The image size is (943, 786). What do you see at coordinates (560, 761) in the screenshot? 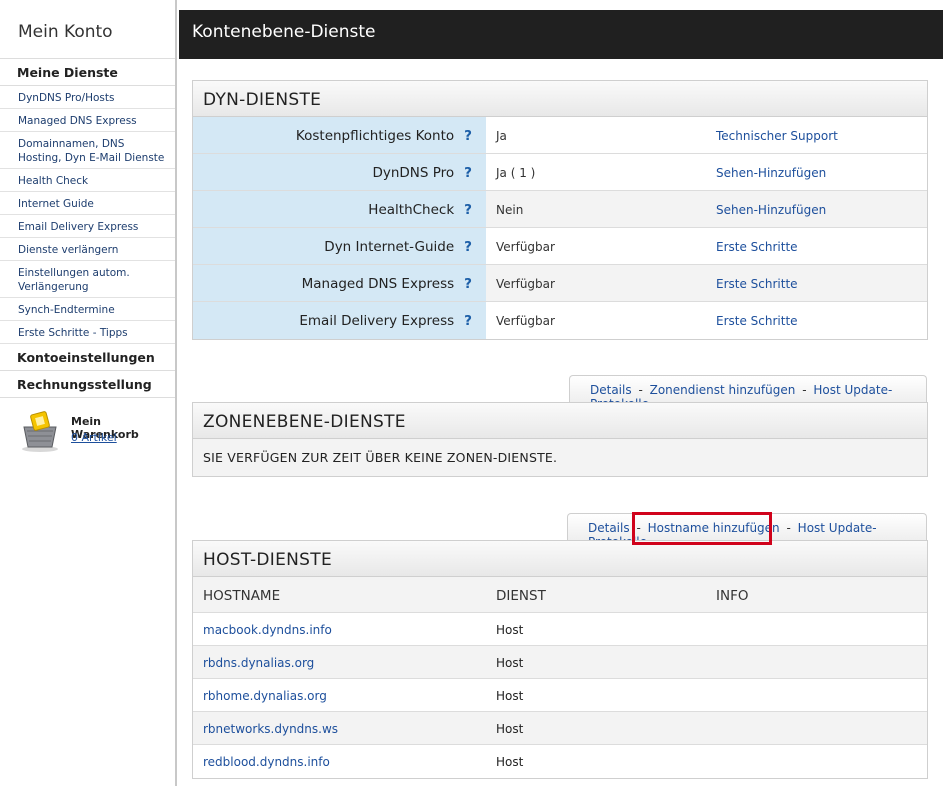
I see `table-row: redblood.dyndns.info Host` at bounding box center [560, 761].